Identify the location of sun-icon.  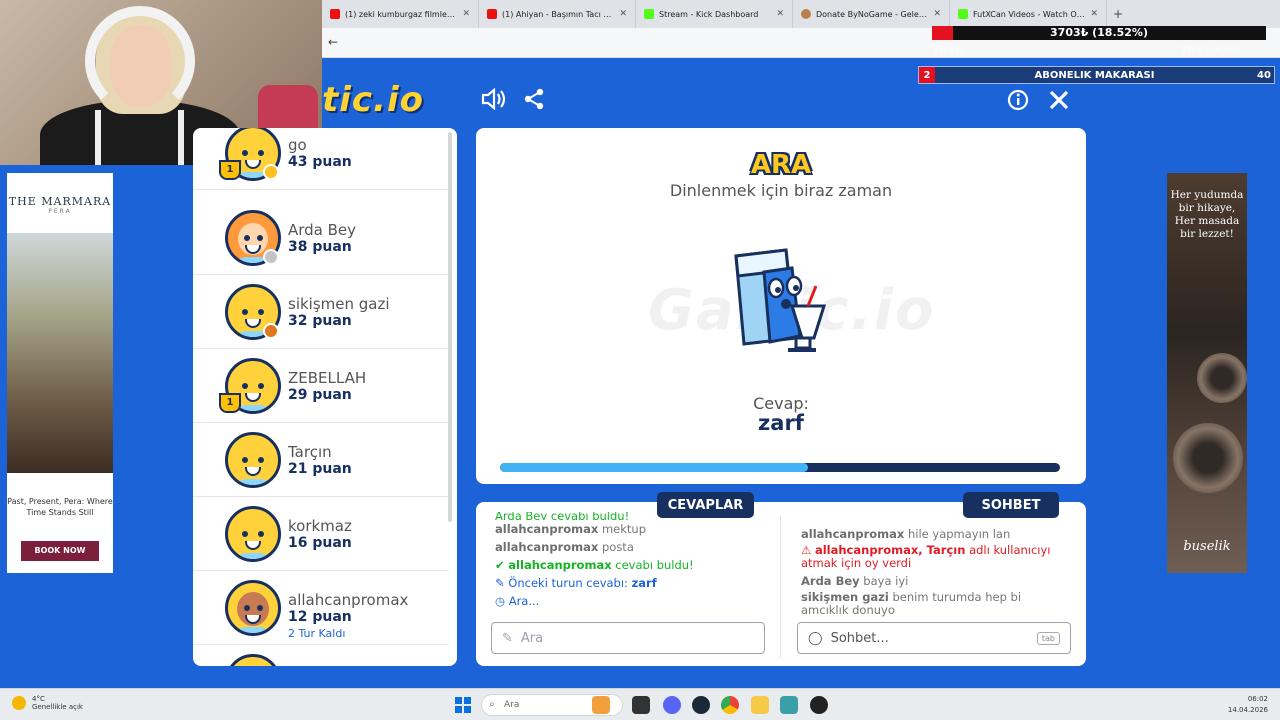
(19, 703).